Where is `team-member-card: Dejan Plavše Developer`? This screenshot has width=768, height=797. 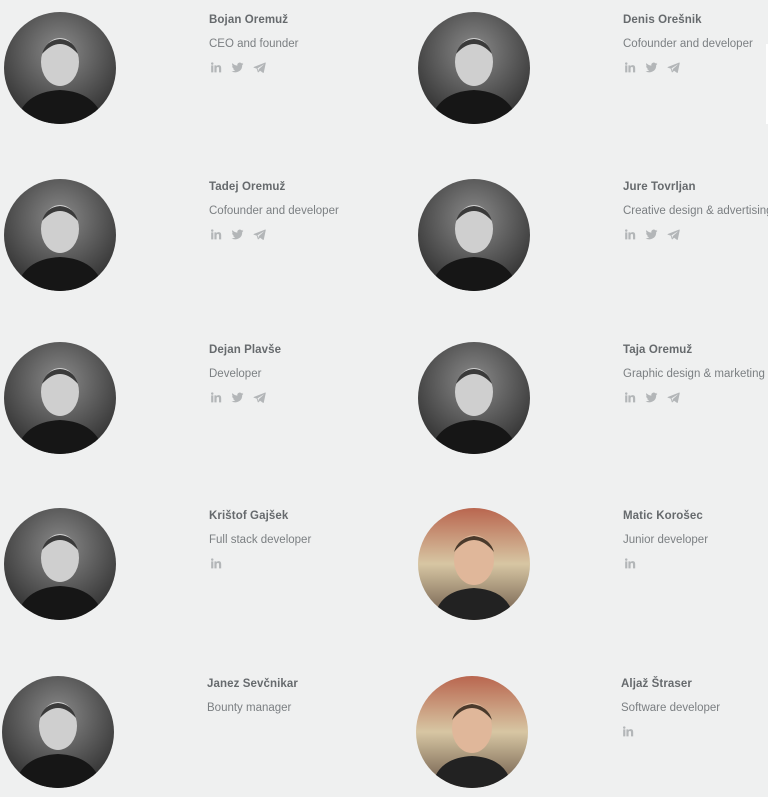 team-member-card: Dejan Plavše Developer is located at coordinates (184, 402).